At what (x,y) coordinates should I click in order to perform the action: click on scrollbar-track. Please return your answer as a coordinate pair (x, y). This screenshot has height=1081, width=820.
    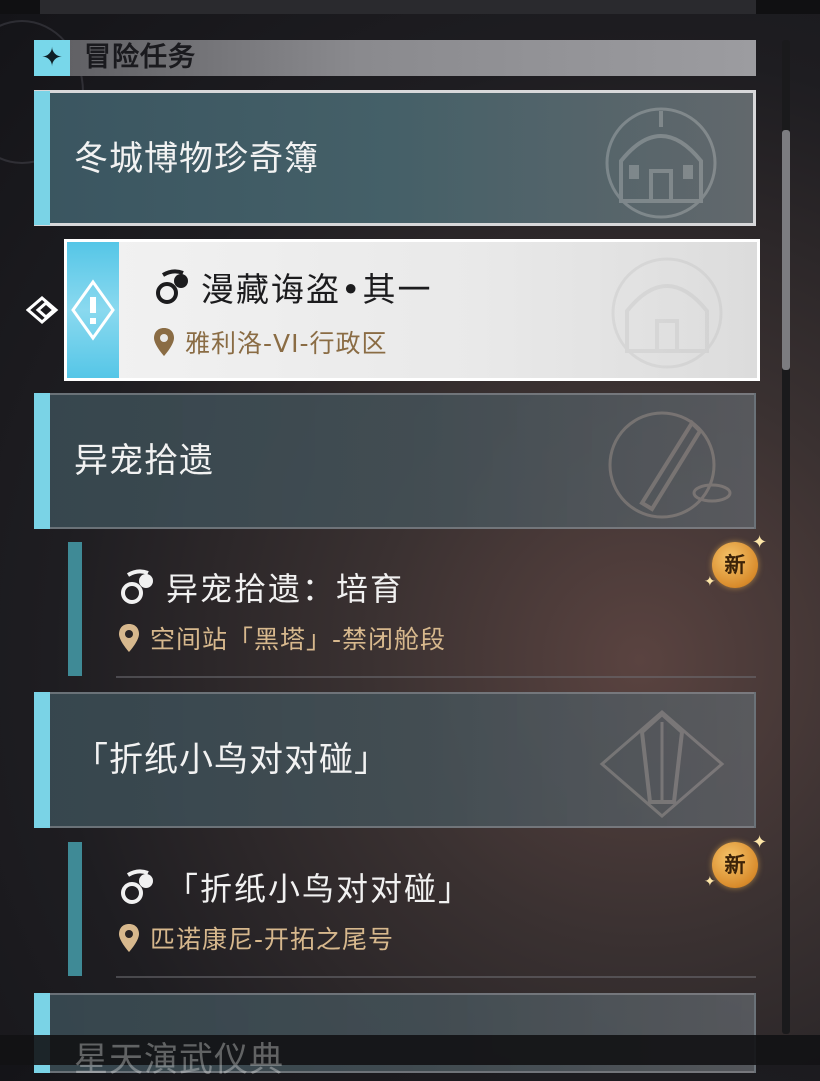
    Looking at the image, I should click on (786, 537).